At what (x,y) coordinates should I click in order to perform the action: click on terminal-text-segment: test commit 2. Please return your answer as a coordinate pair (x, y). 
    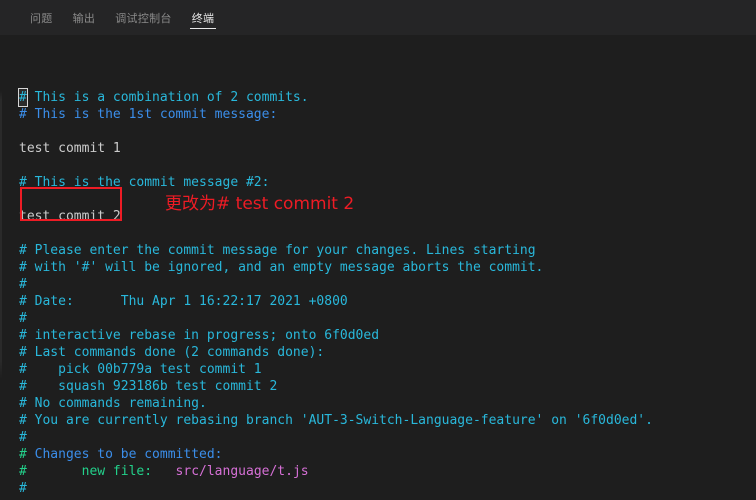
    Looking at the image, I should click on (70, 216).